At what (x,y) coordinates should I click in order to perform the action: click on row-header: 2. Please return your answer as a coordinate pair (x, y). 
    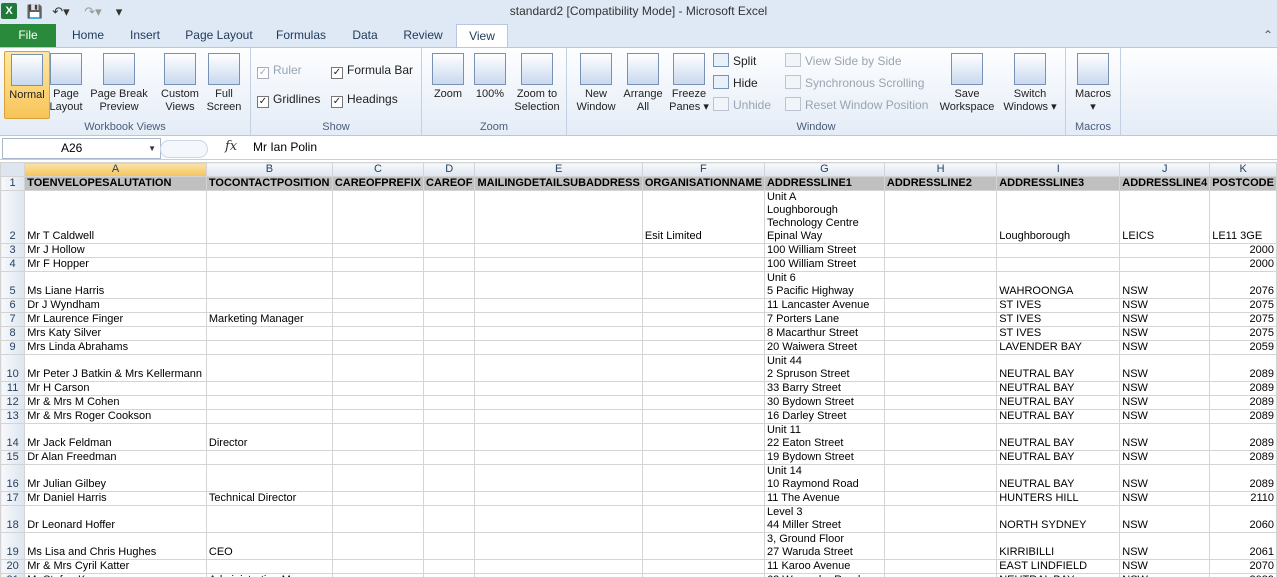
    Looking at the image, I should click on (13, 217).